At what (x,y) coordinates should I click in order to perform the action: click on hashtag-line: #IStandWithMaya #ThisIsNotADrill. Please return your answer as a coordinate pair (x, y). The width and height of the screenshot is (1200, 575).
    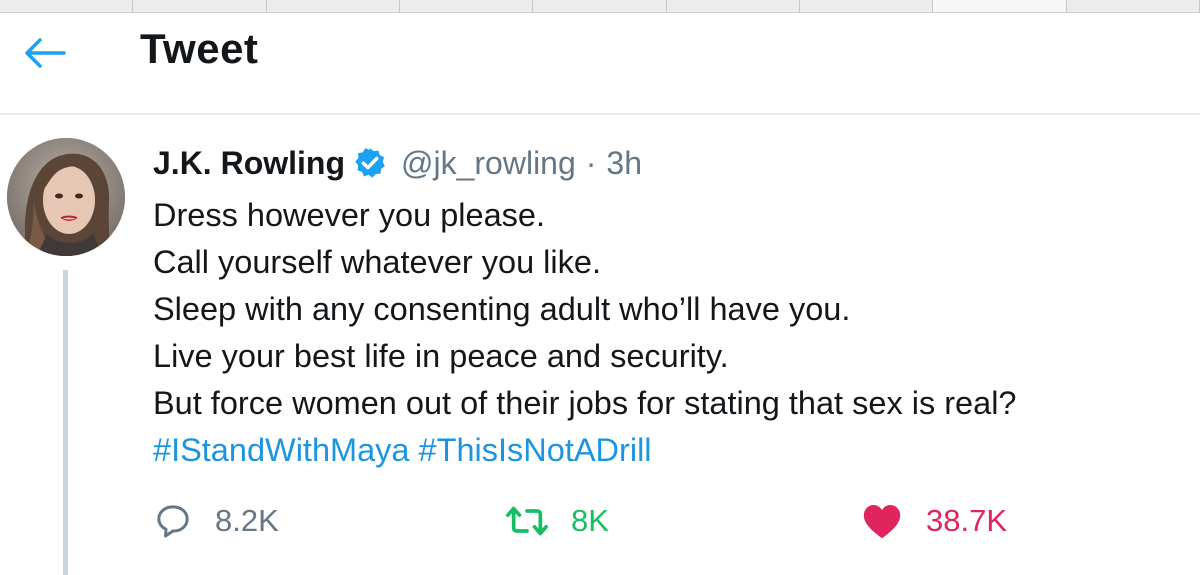
    Looking at the image, I should click on (673, 450).